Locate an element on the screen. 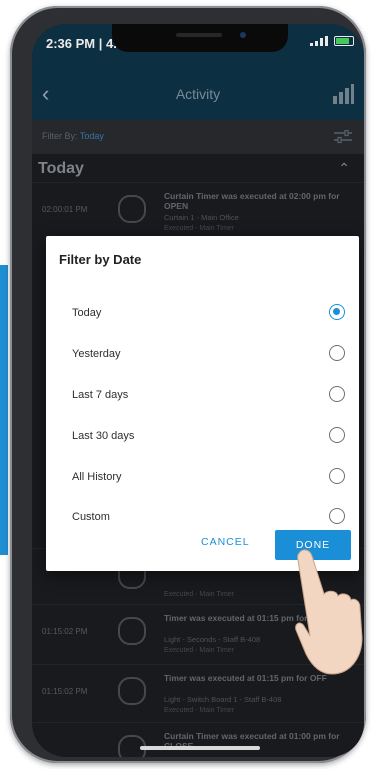  option-today: Today is located at coordinates (202, 314).